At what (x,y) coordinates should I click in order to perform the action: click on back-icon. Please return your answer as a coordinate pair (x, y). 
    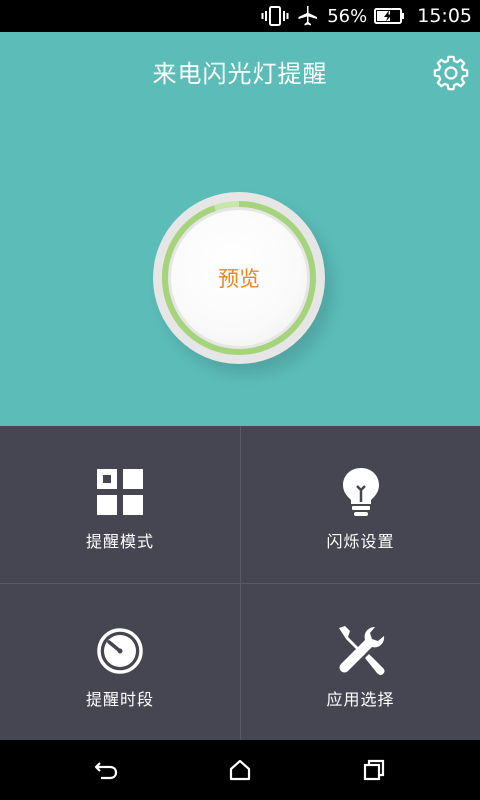
    Looking at the image, I should click on (106, 771).